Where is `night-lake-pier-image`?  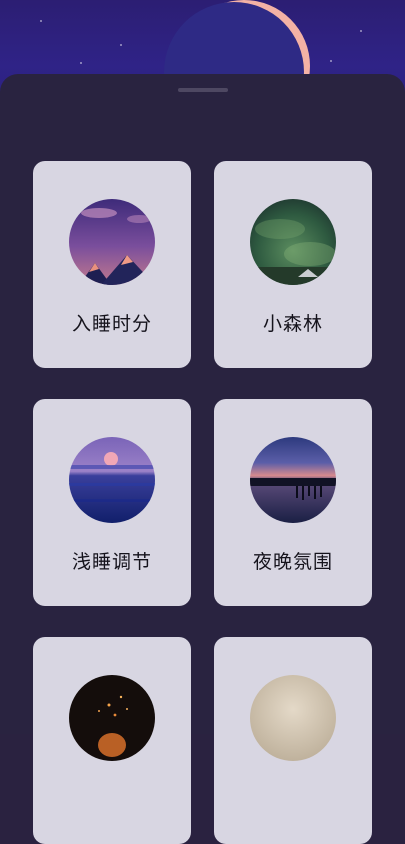 night-lake-pier-image is located at coordinates (293, 480).